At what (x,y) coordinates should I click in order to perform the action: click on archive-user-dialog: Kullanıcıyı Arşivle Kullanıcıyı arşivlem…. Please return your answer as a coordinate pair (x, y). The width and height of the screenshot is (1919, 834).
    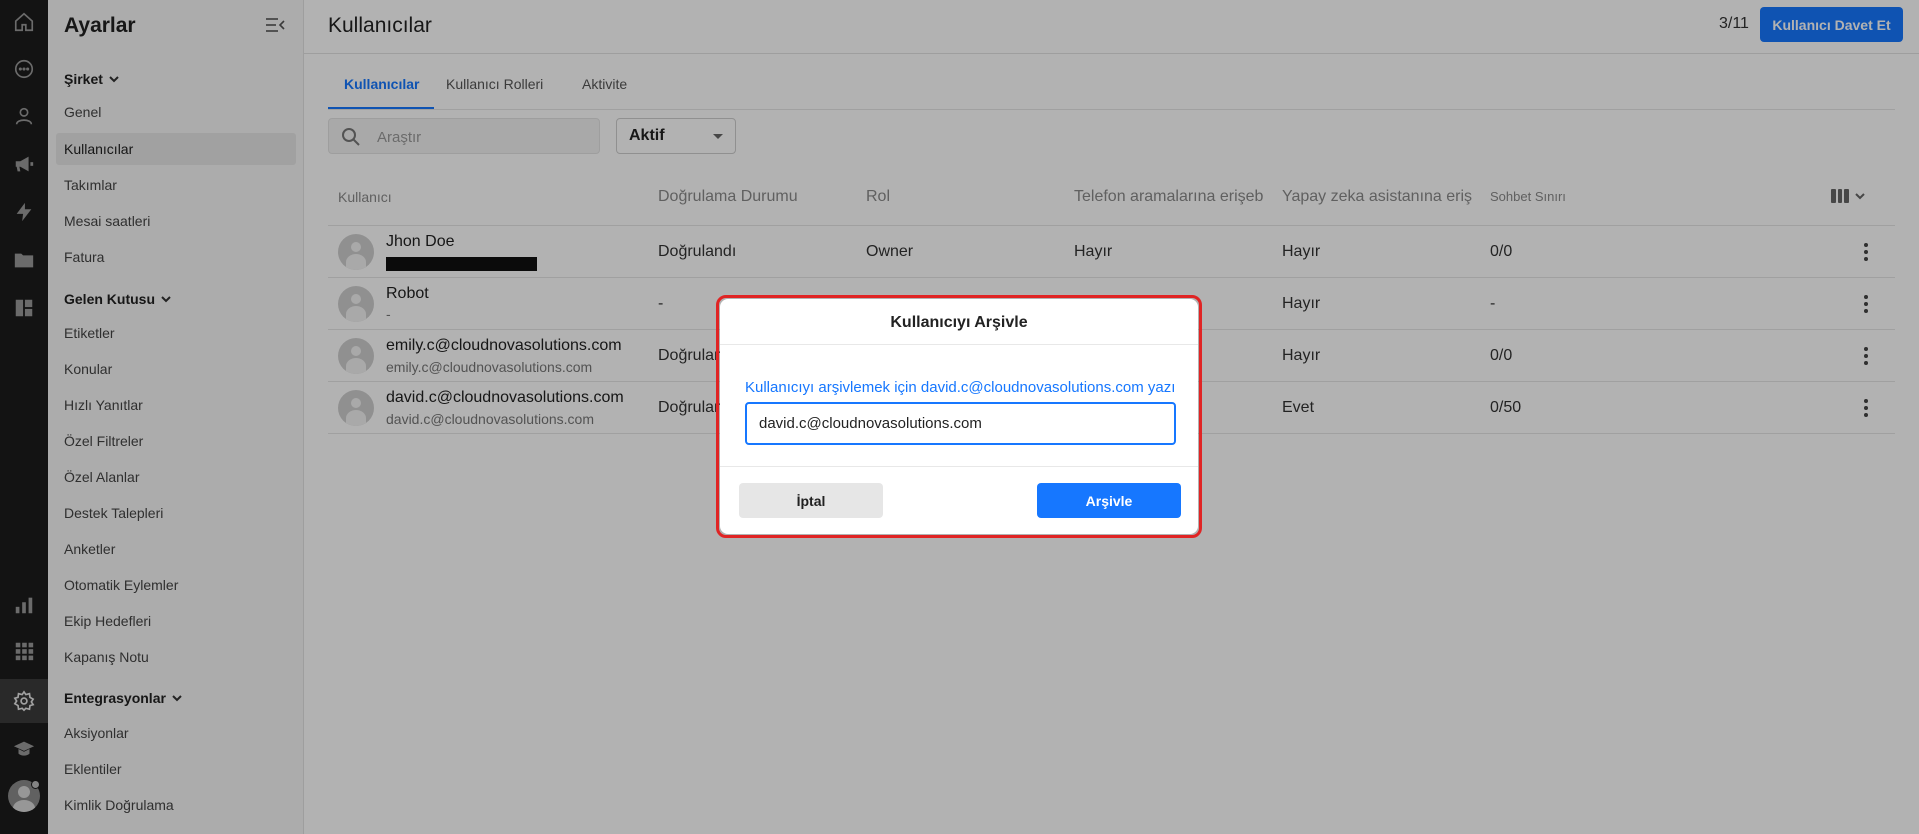
    Looking at the image, I should click on (959, 416).